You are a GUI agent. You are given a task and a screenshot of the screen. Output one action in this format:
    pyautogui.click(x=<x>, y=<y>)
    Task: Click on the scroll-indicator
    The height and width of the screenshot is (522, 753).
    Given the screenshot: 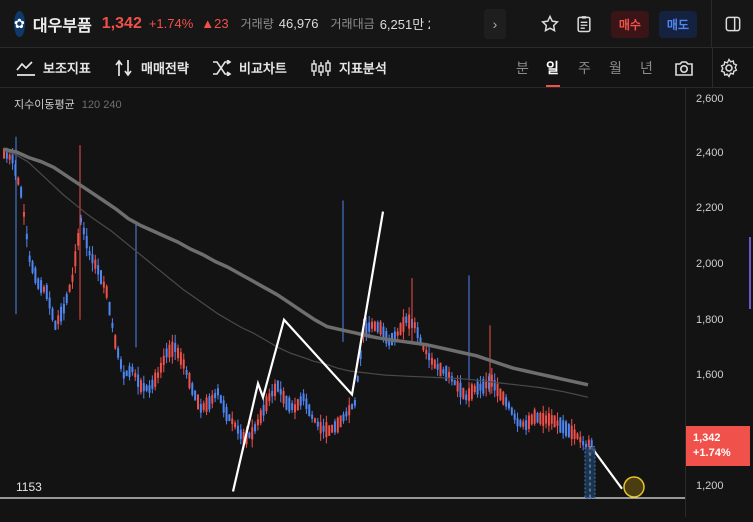 What is the action you would take?
    pyautogui.click(x=750, y=273)
    